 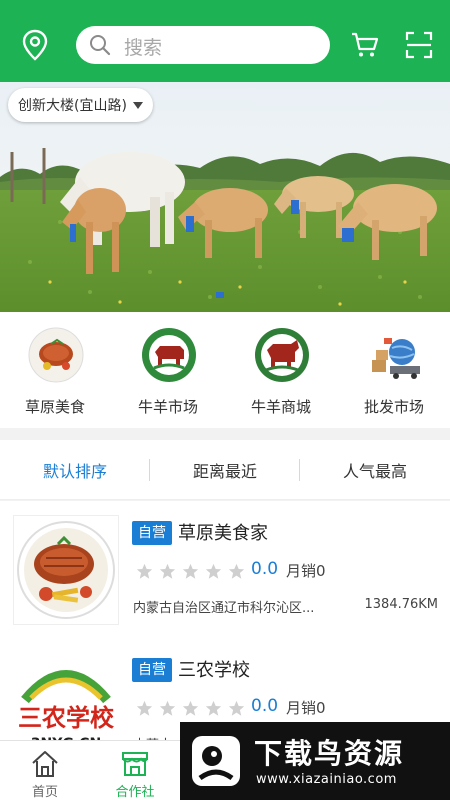 I want to click on location-pin-icon, so click(x=35, y=45).